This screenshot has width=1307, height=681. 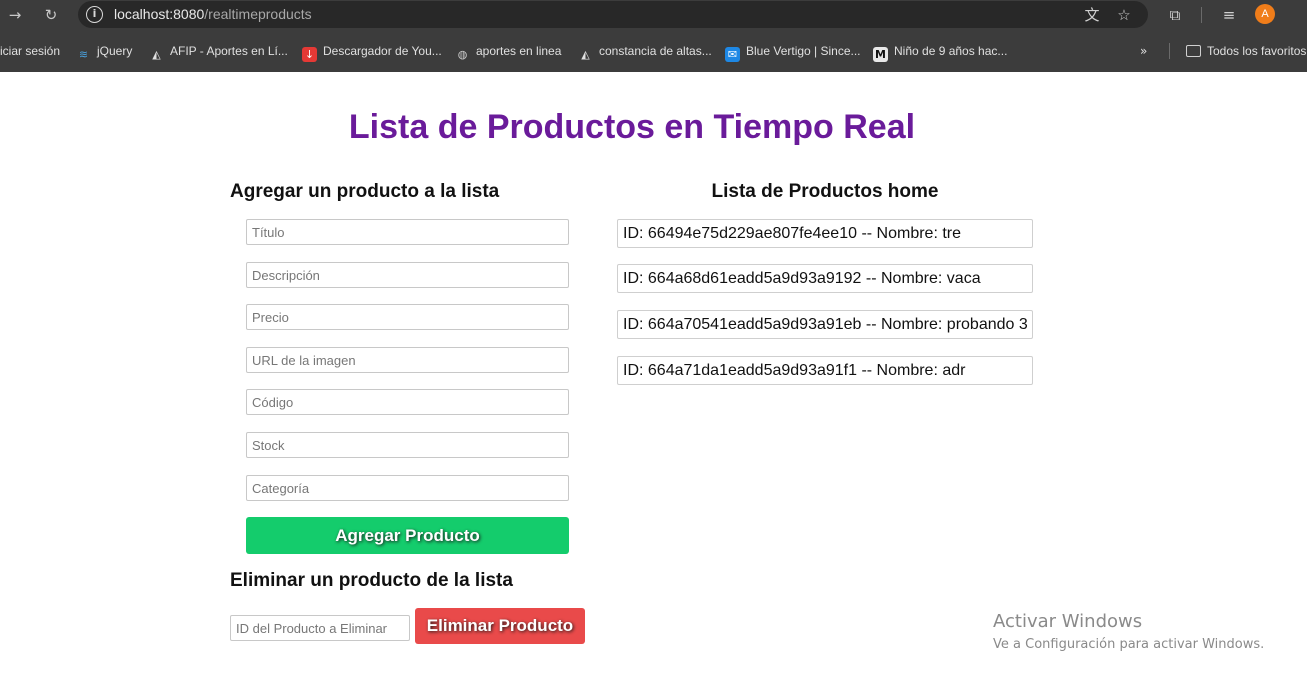 What do you see at coordinates (1229, 15) in the screenshot?
I see `media-controls-icon: ≡` at bounding box center [1229, 15].